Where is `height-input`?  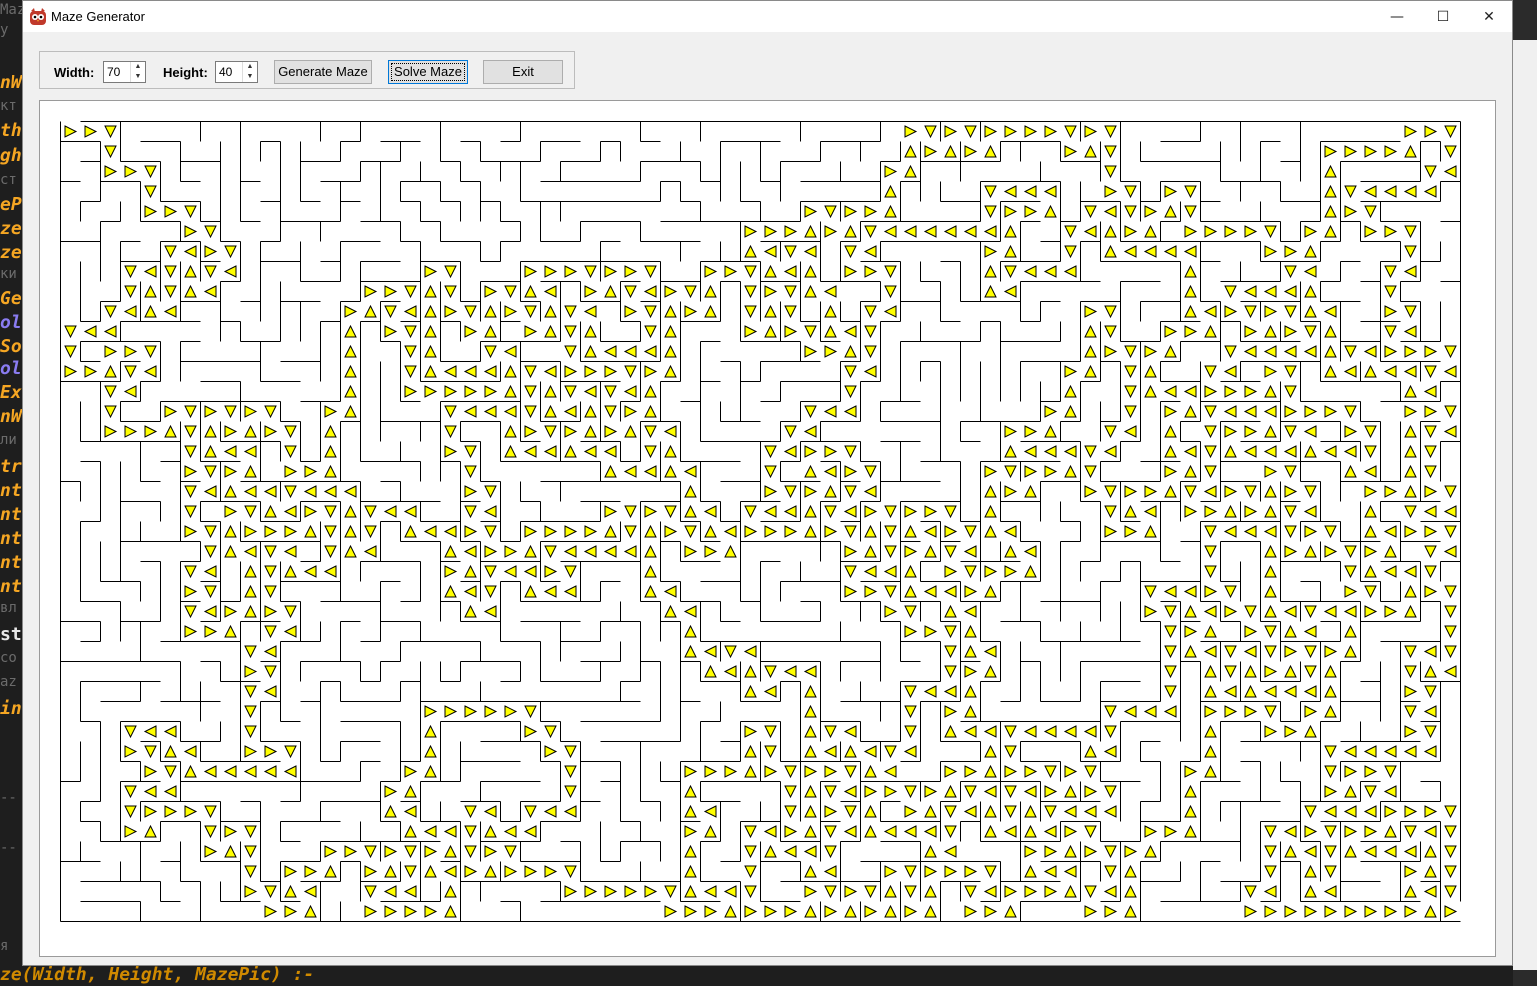 height-input is located at coordinates (226, 72).